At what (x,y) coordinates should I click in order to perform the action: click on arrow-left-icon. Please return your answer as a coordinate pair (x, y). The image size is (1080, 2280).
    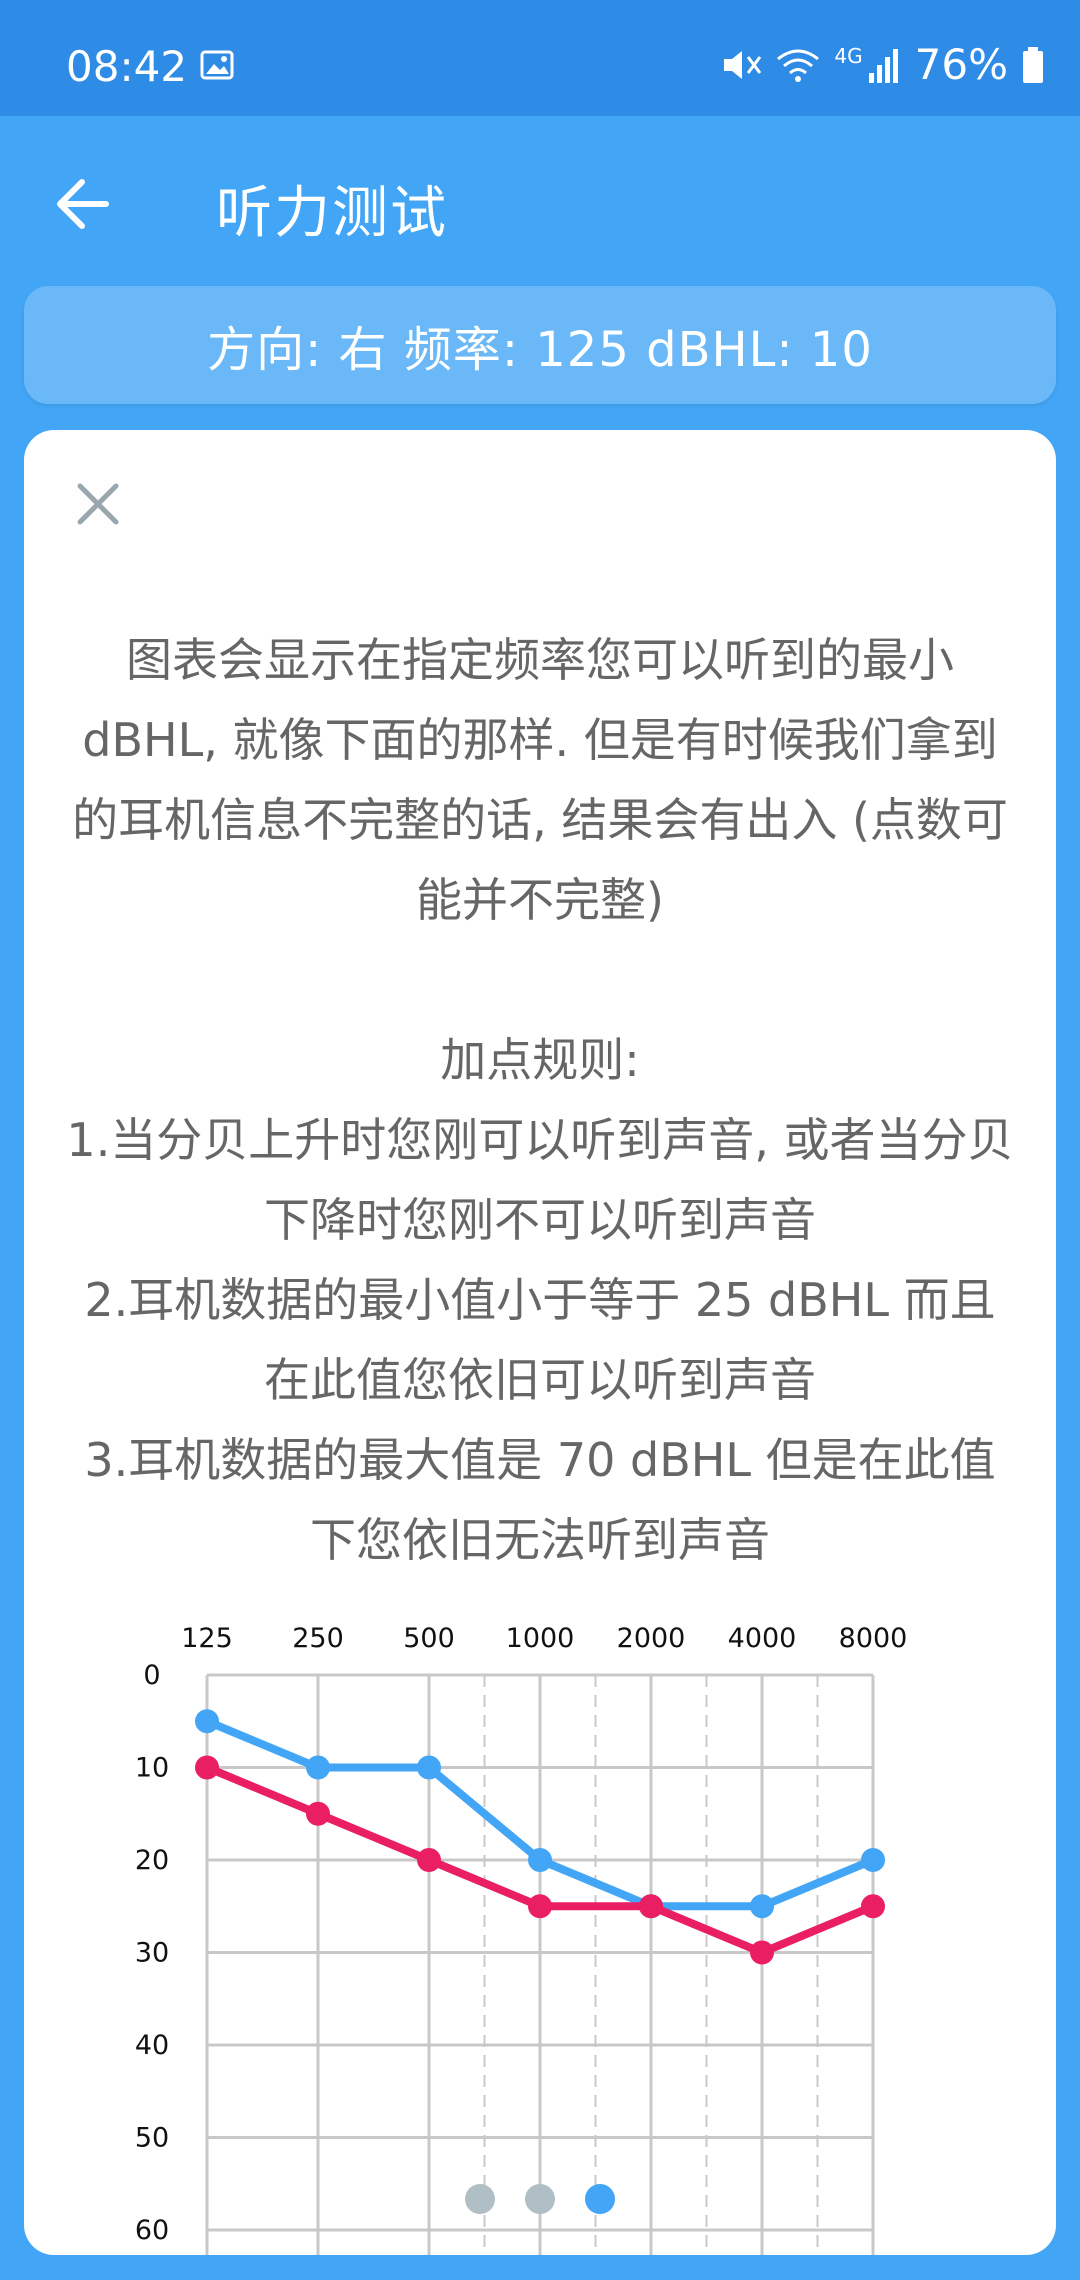
    Looking at the image, I should click on (84, 204).